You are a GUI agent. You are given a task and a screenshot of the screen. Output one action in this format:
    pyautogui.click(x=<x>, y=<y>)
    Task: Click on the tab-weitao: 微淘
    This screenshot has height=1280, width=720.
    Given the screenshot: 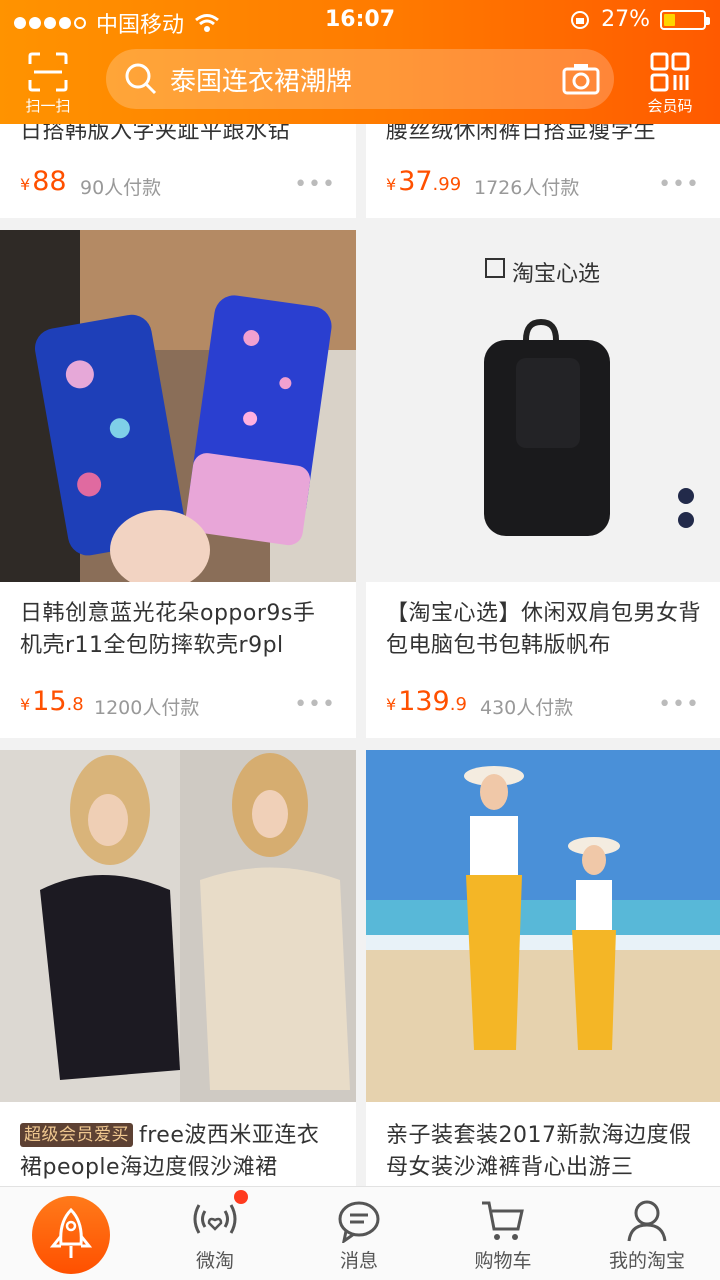 What is the action you would take?
    pyautogui.click(x=215, y=1233)
    